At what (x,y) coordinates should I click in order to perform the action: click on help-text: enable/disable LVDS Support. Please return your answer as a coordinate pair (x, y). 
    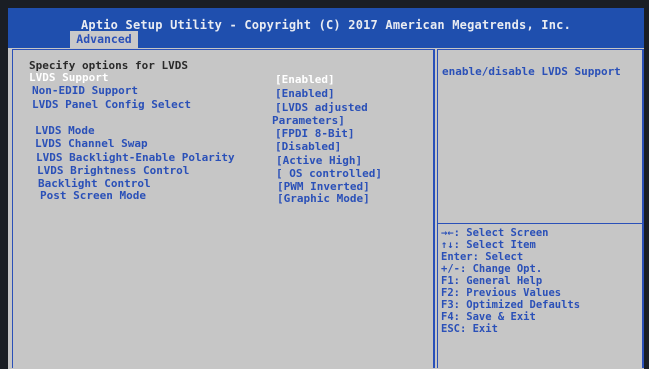
    Looking at the image, I should click on (531, 71).